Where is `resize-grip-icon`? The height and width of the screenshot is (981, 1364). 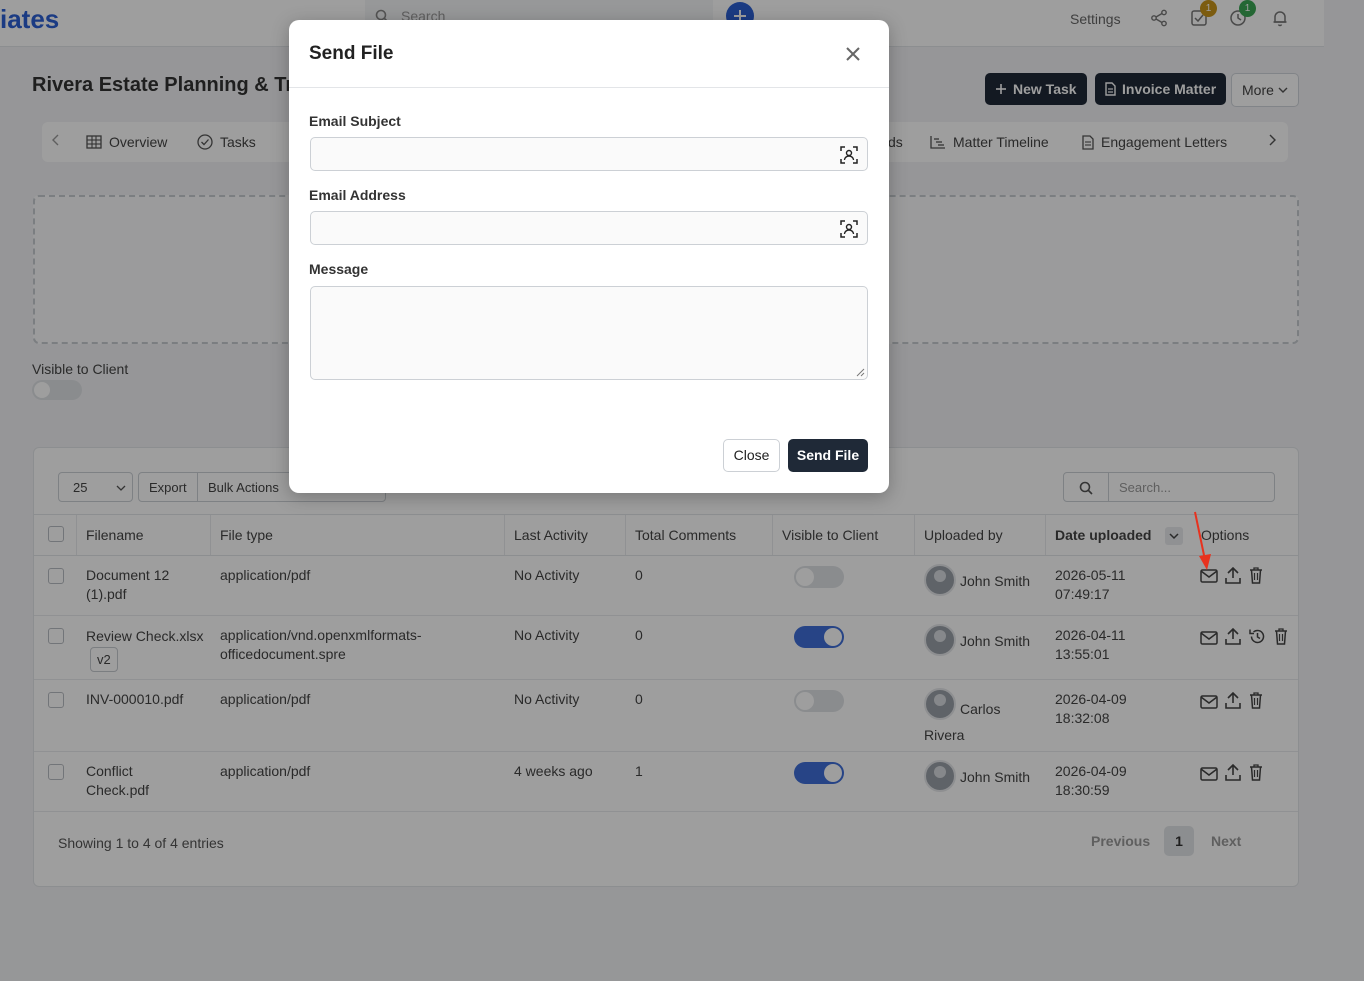 resize-grip-icon is located at coordinates (860, 372).